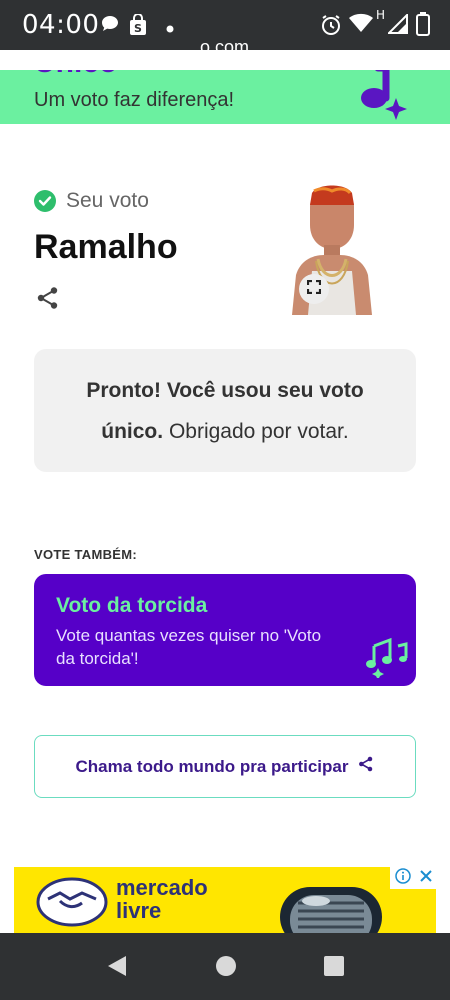  I want to click on ad-brand-text: mercado livre, so click(162, 899).